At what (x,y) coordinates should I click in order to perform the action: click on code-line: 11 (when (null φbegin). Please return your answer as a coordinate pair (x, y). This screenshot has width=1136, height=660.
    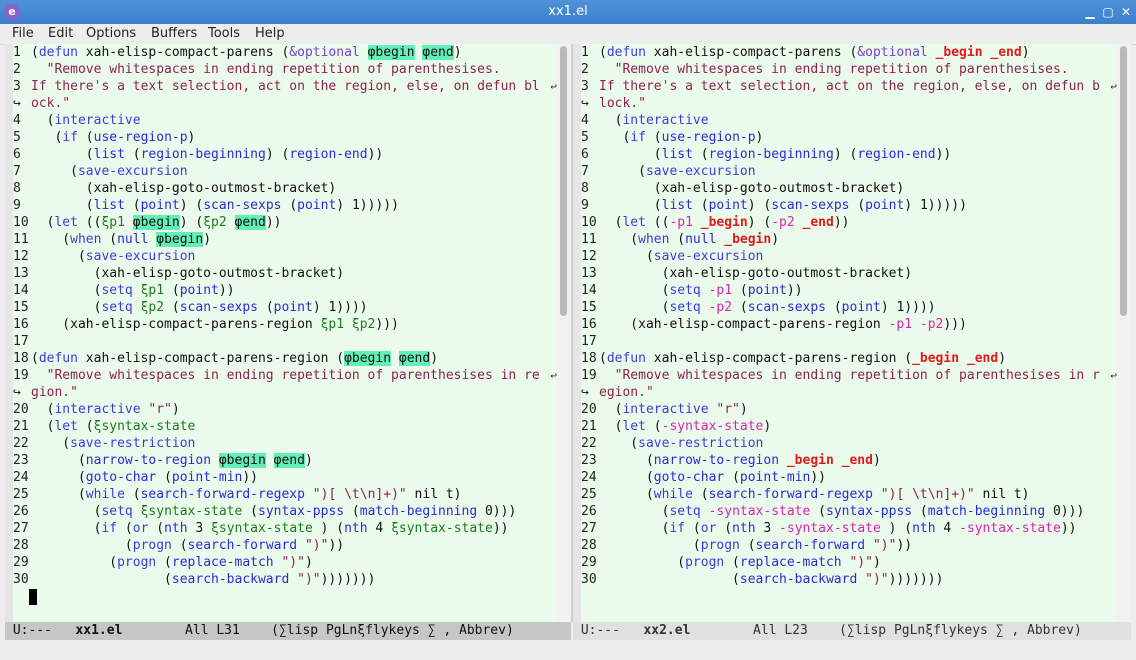
    Looking at the image, I should click on (285, 239).